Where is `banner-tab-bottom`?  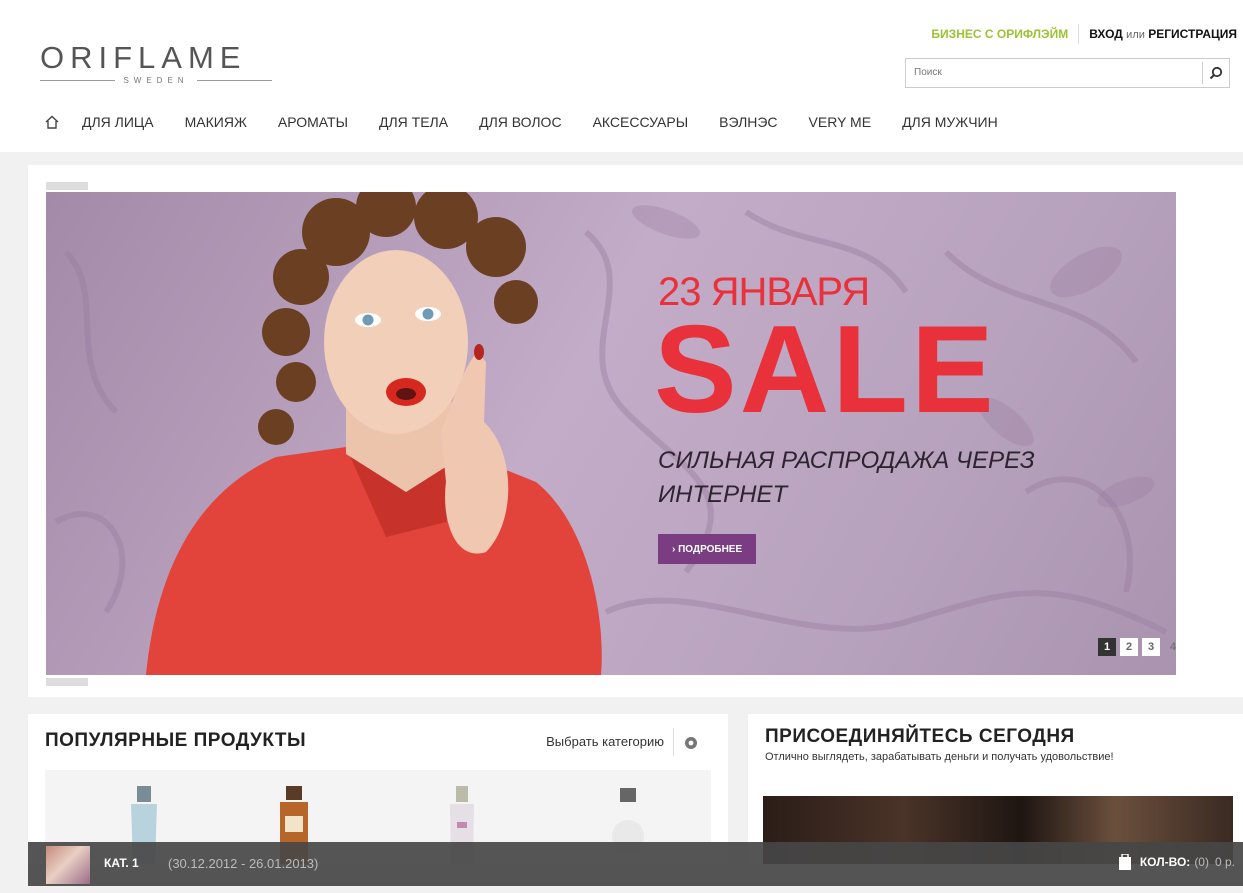
banner-tab-bottom is located at coordinates (67, 682).